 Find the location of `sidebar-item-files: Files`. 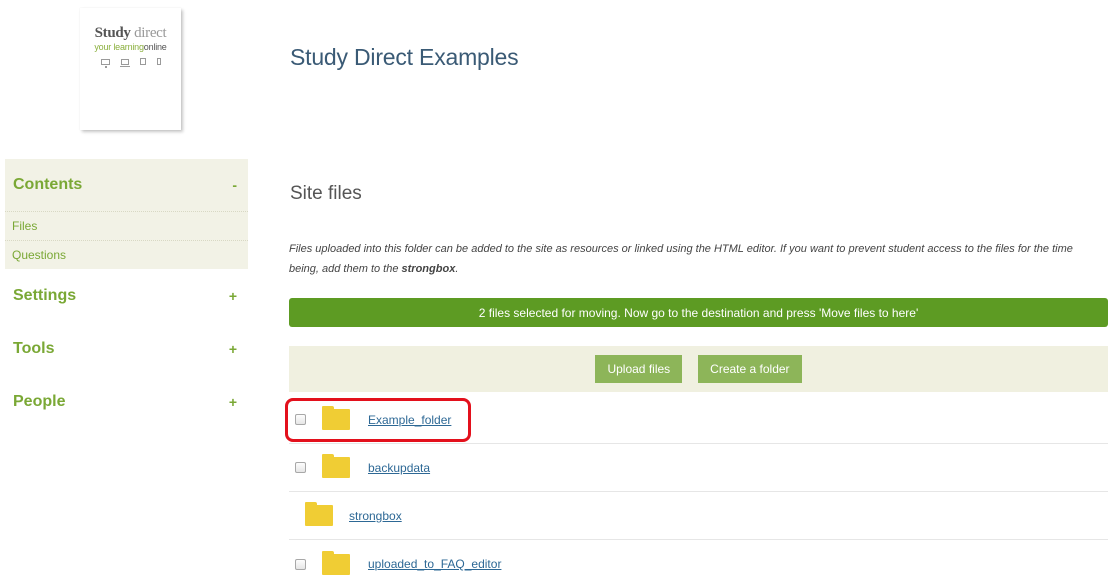

sidebar-item-files: Files is located at coordinates (126, 225).